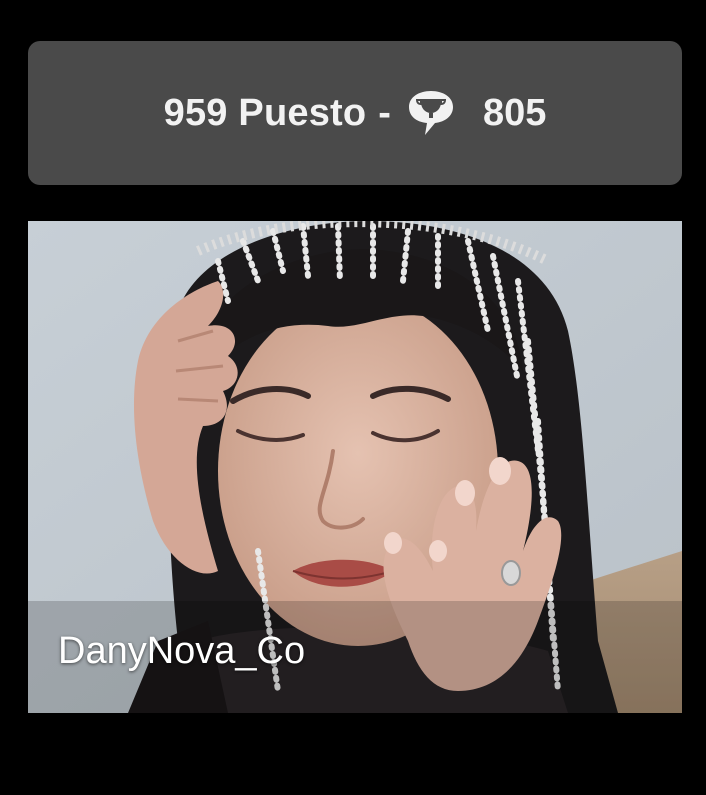 This screenshot has width=706, height=795. What do you see at coordinates (181, 651) in the screenshot?
I see `username-label: DanyNova_Co` at bounding box center [181, 651].